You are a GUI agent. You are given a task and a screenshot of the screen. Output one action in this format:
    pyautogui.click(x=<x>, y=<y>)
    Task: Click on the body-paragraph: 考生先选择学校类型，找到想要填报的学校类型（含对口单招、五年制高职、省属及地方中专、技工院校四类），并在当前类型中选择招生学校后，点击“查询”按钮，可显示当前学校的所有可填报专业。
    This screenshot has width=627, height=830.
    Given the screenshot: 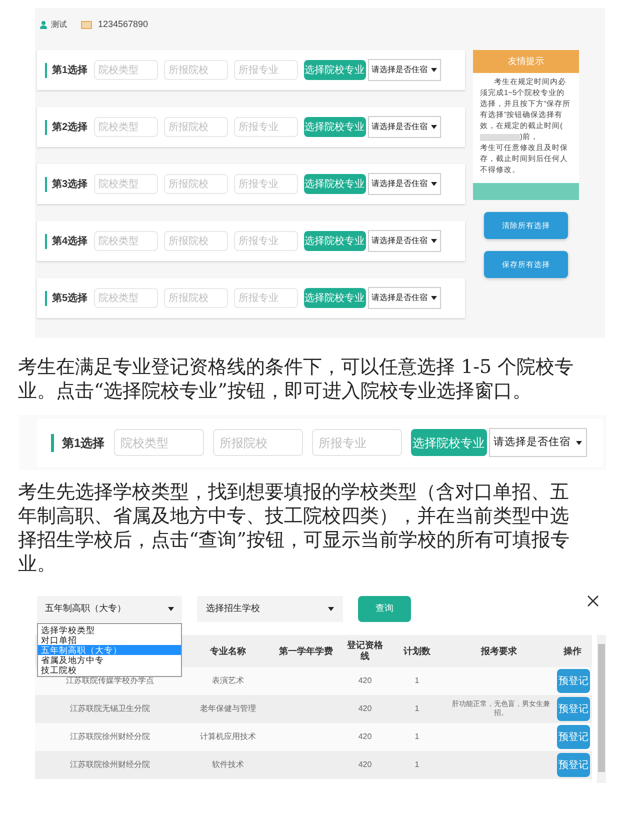 What is the action you would take?
    pyautogui.click(x=294, y=528)
    